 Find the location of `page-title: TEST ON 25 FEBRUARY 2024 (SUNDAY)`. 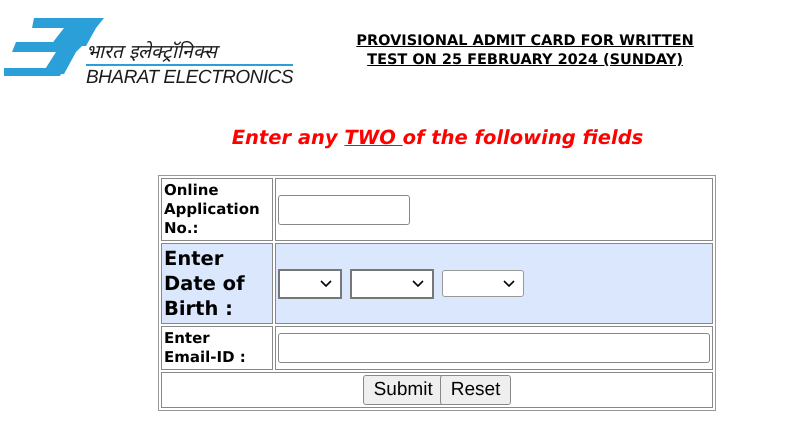

page-title: TEST ON 25 FEBRUARY 2024 (SUNDAY) is located at coordinates (525, 60).